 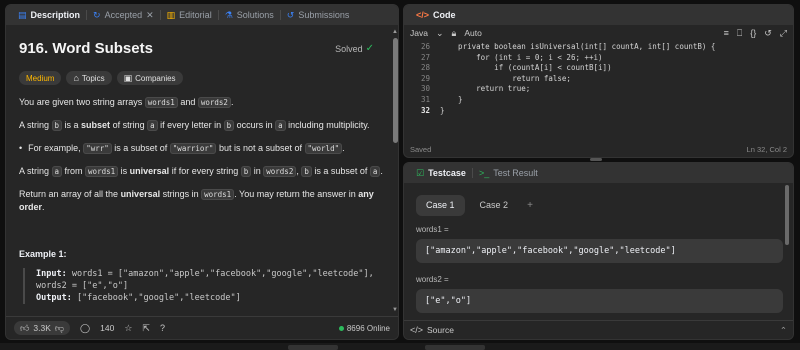 What do you see at coordinates (521, 58) in the screenshot?
I see `code-line: for (int i = 0; i < 26; ++i)` at bounding box center [521, 58].